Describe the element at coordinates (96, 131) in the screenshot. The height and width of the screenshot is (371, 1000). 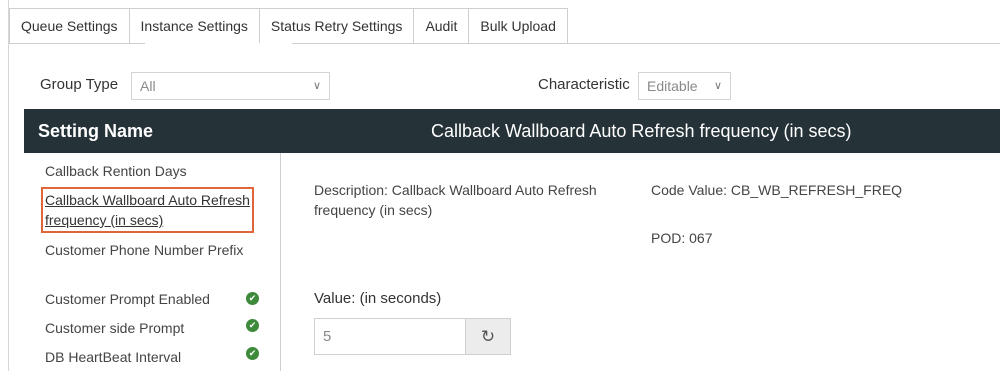
I see `setting-name-column-title: Setting Name` at that location.